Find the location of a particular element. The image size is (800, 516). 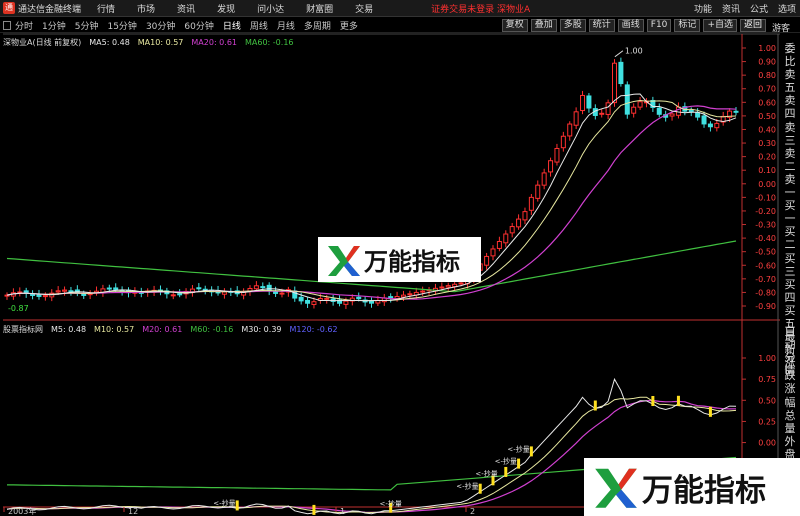

sub-axis-label: 0.00 is located at coordinates (767, 443).